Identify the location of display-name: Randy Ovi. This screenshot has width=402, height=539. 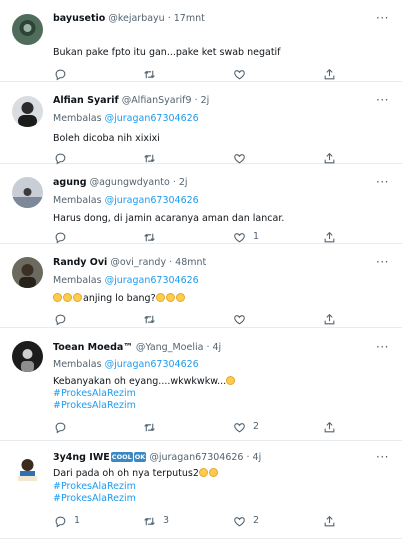
(80, 262).